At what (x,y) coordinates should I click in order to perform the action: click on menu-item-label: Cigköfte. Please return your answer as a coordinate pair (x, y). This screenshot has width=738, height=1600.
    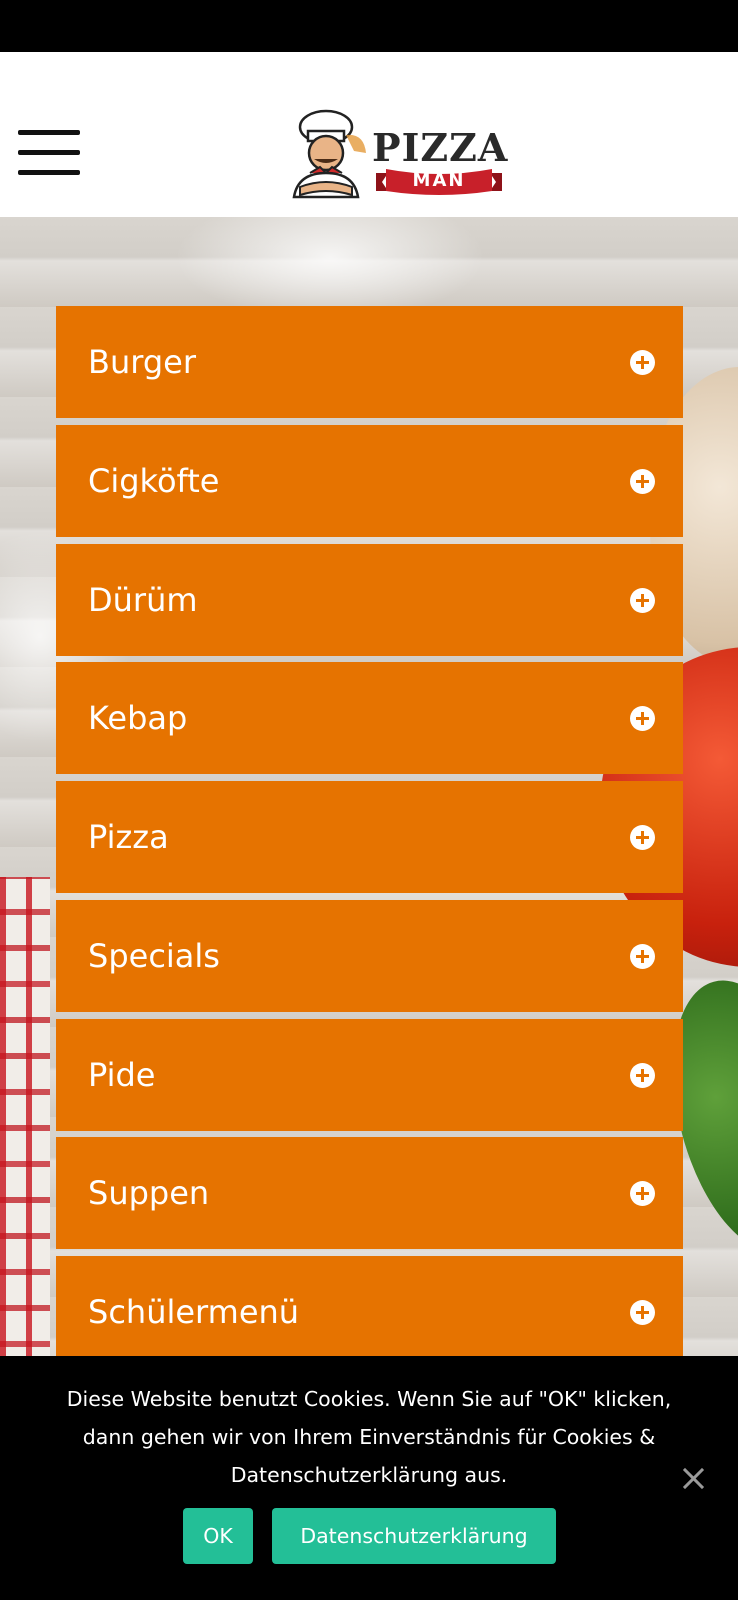
    Looking at the image, I should click on (154, 480).